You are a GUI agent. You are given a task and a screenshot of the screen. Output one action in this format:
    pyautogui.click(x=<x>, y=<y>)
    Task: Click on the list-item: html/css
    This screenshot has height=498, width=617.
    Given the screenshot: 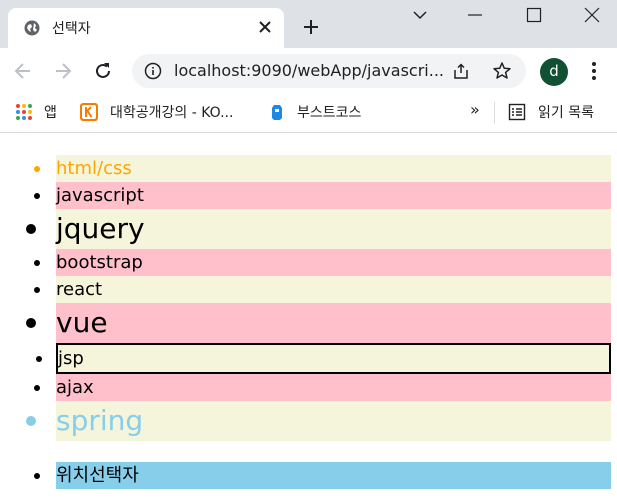 What is the action you would take?
    pyautogui.click(x=322, y=168)
    